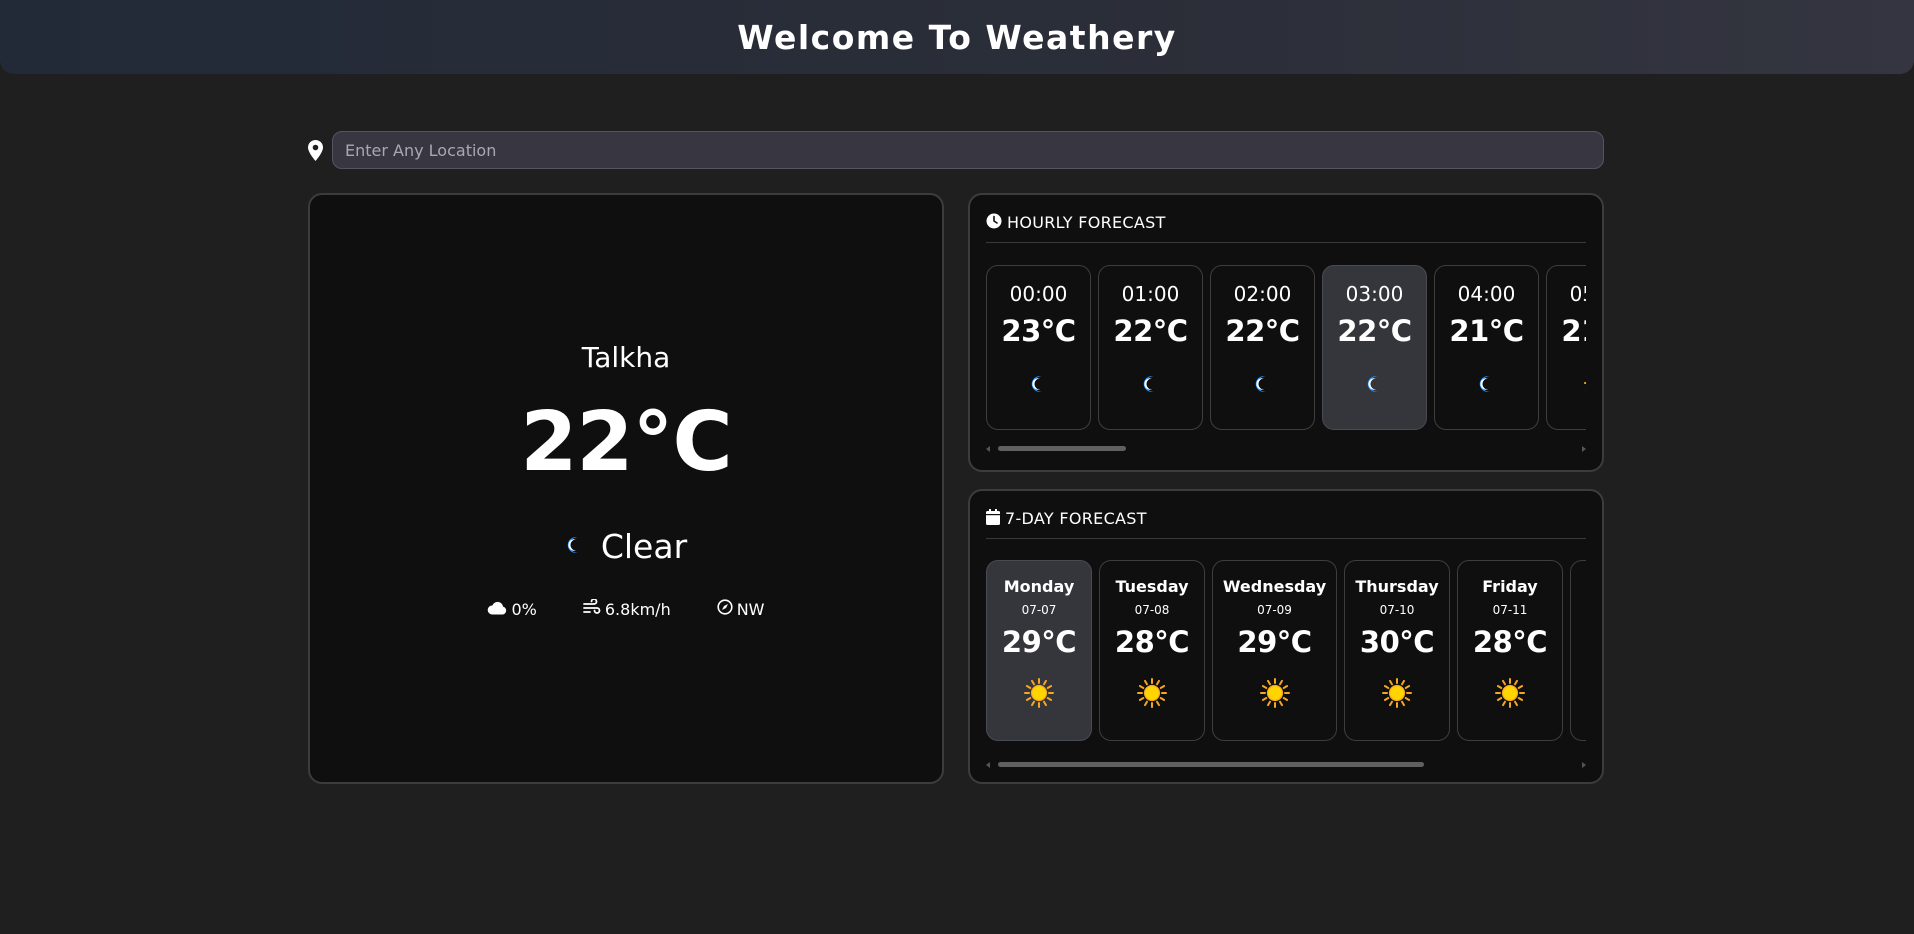  I want to click on day-date: 07-08, so click(1152, 610).